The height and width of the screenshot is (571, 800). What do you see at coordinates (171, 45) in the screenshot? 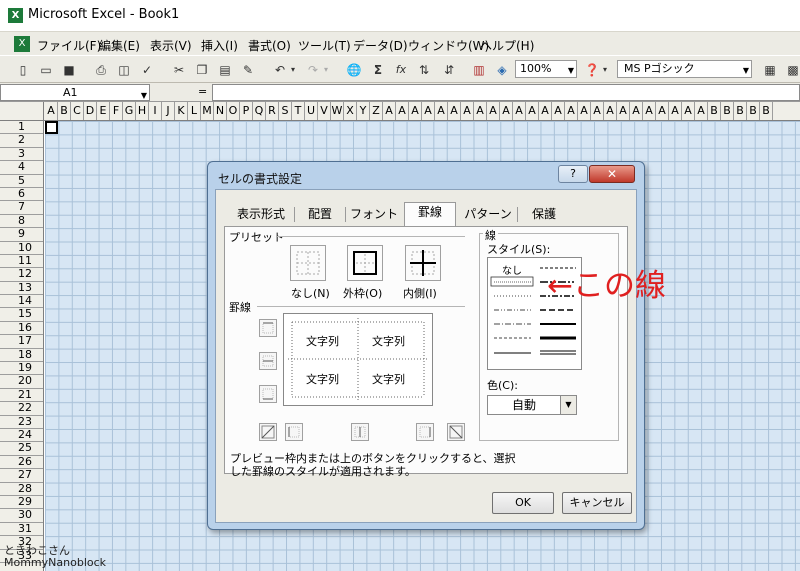
I see `menu-view: 表示(V)` at bounding box center [171, 45].